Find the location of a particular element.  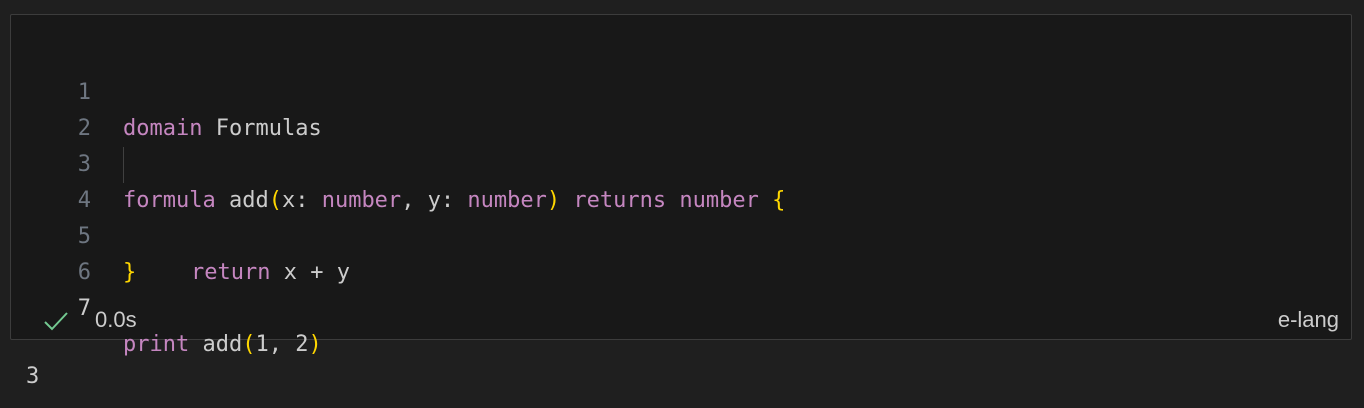

language-indicator: e-lang is located at coordinates (1308, 320).